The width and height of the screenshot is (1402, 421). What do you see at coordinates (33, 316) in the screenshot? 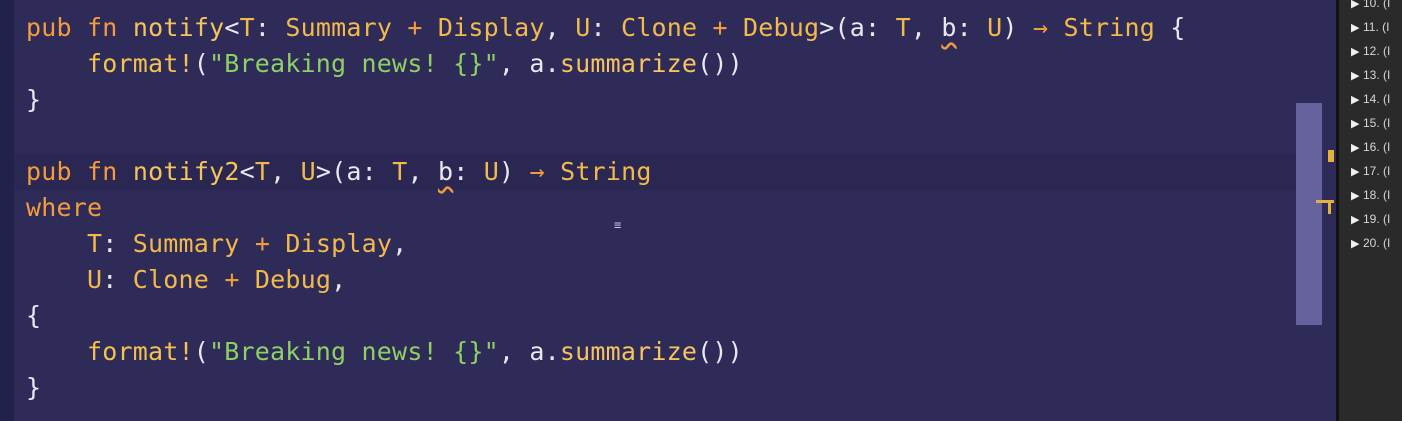
I see `code-line-9: {` at bounding box center [33, 316].